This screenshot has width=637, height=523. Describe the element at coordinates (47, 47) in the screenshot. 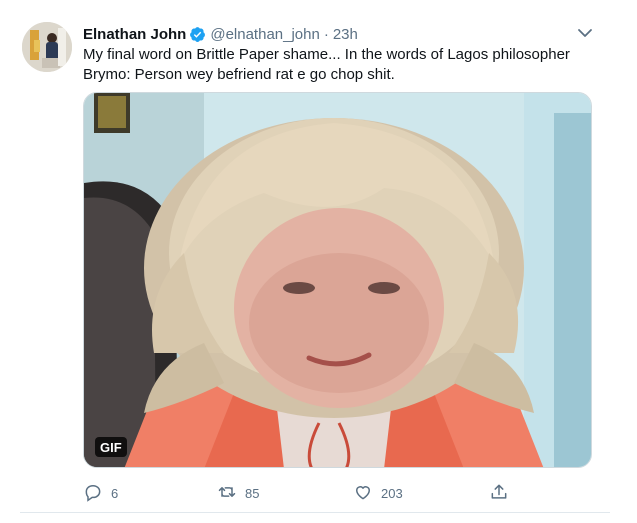

I see `avatar` at that location.